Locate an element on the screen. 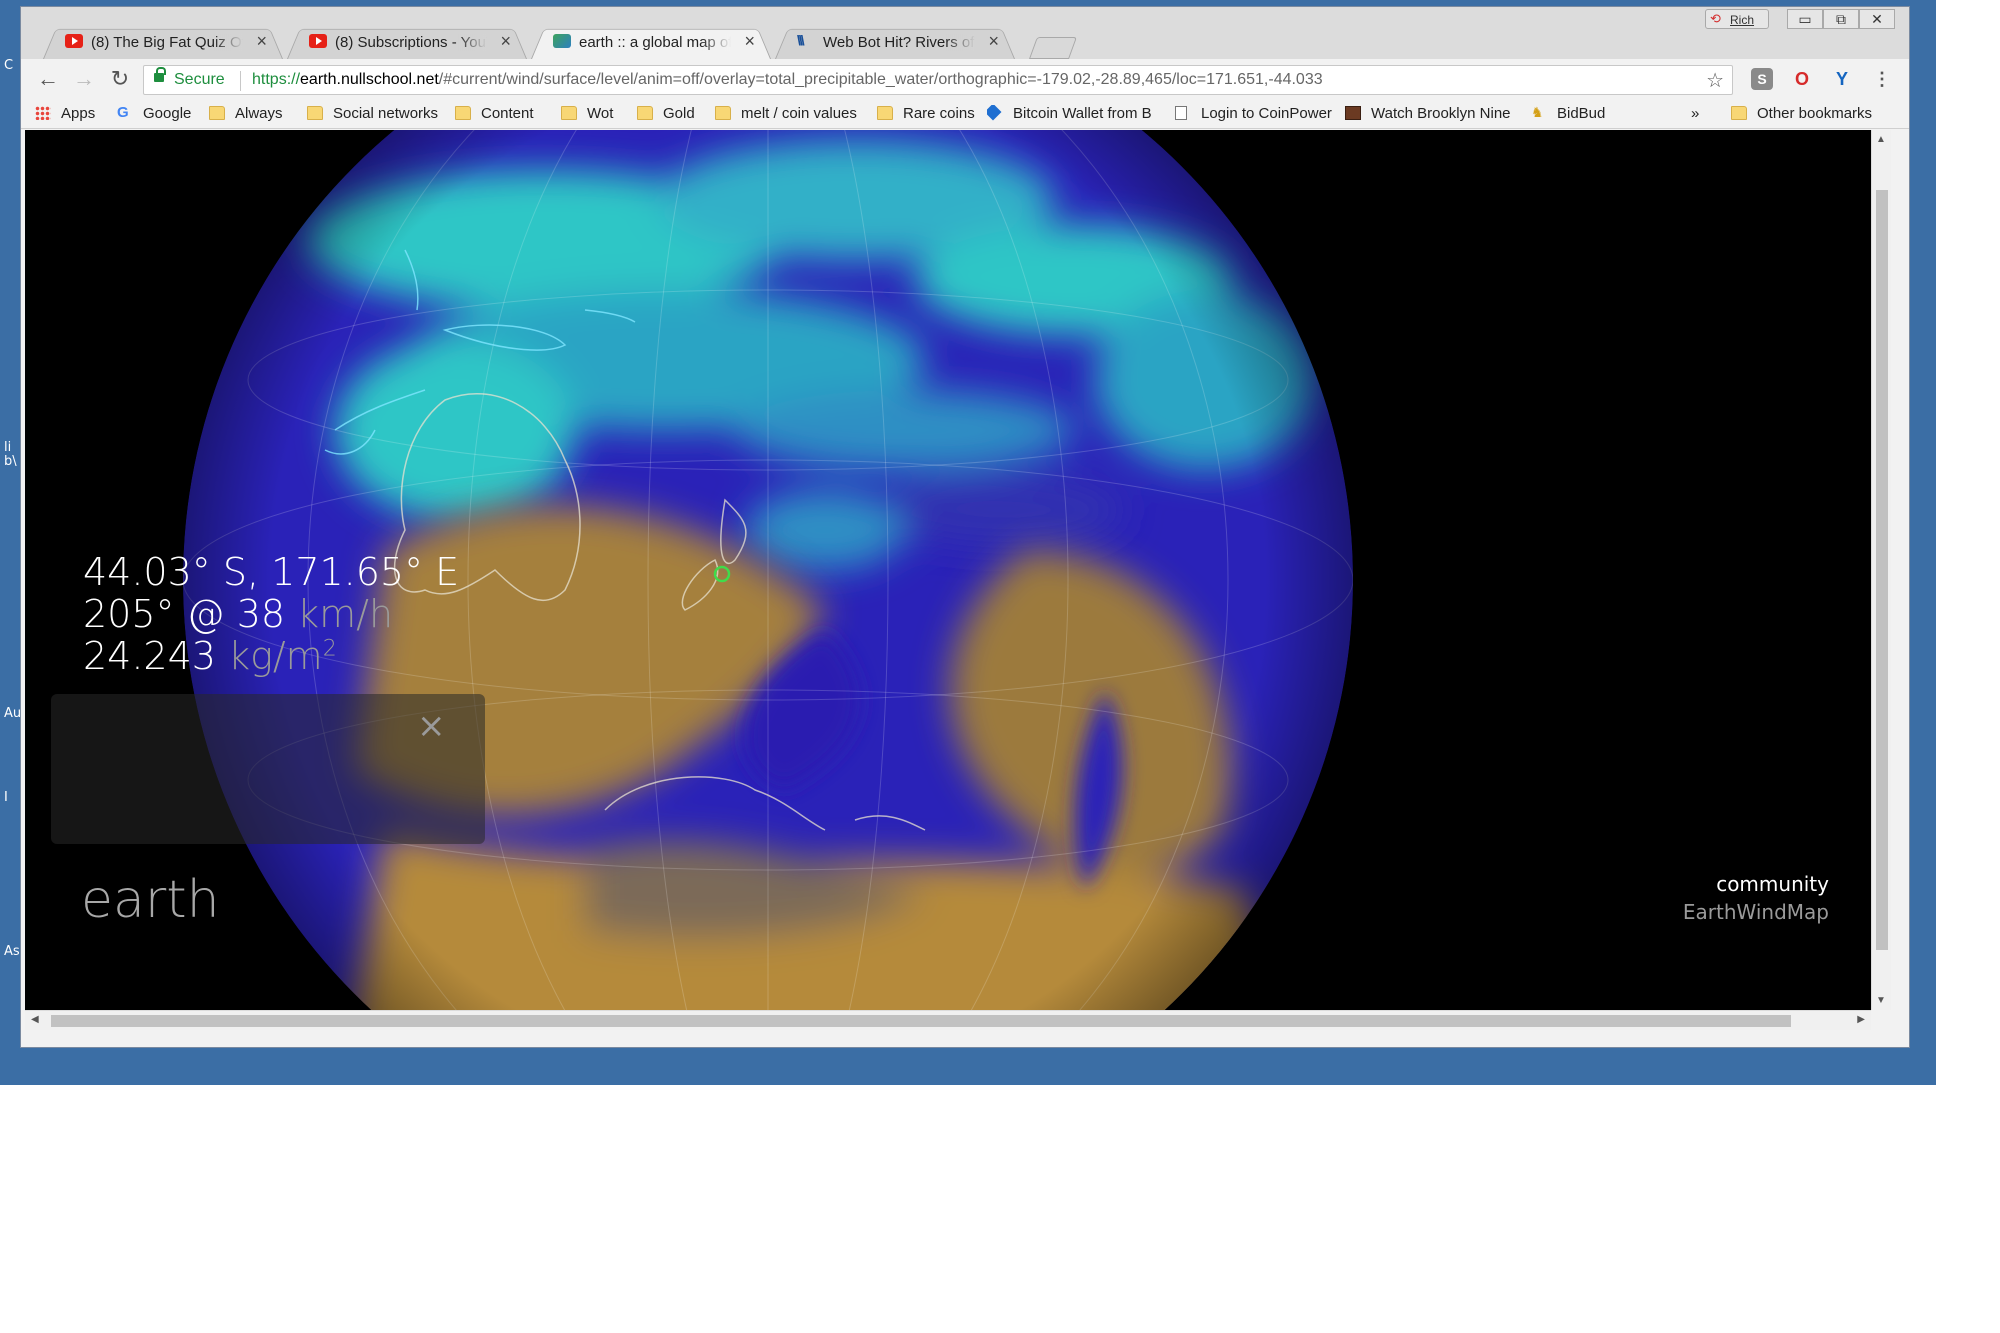 The height and width of the screenshot is (1333, 2000). earth-icon is located at coordinates (562, 41).